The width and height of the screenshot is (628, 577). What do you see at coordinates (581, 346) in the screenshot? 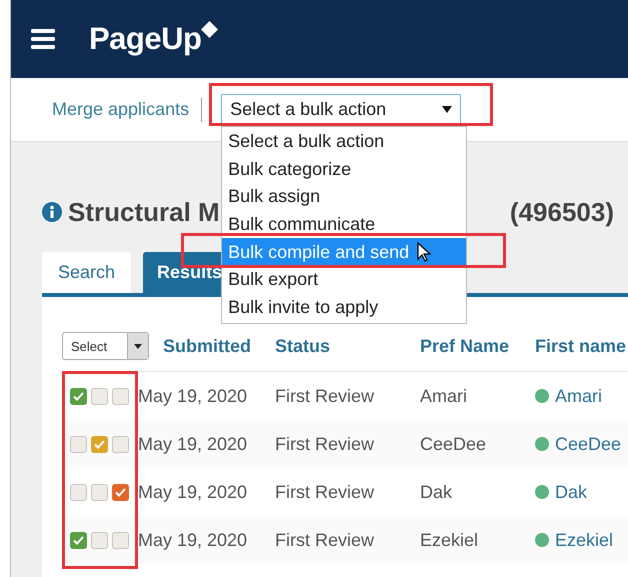
I see `column-header: First name` at bounding box center [581, 346].